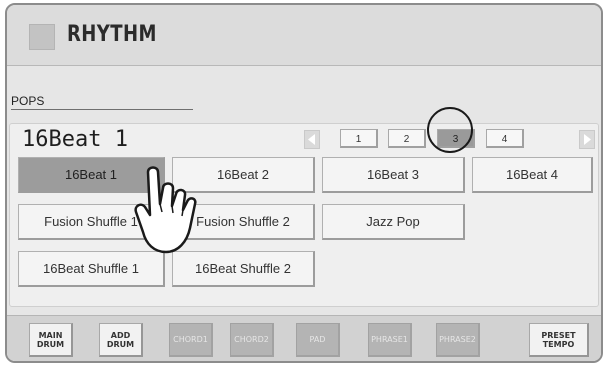 Image resolution: width=605 pixels, height=365 pixels. Describe the element at coordinates (102, 109) in the screenshot. I see `category-underline` at that location.